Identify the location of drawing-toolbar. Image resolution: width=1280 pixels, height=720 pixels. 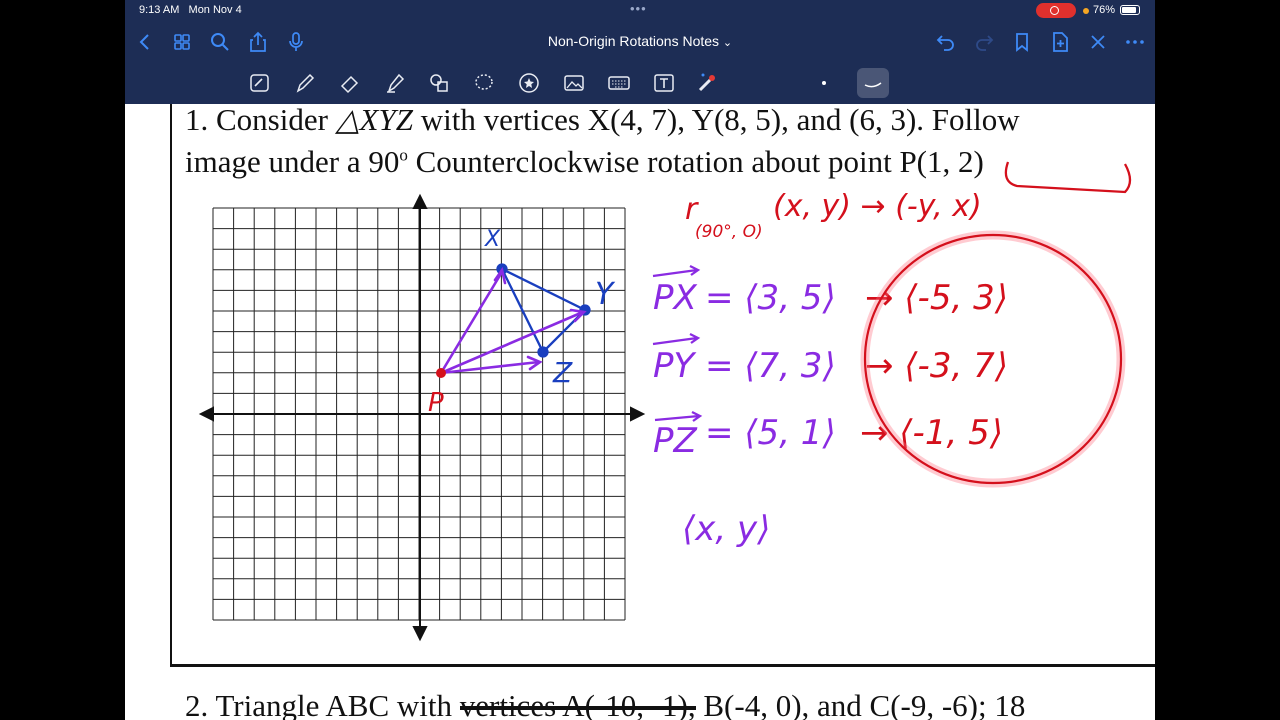
(640, 83).